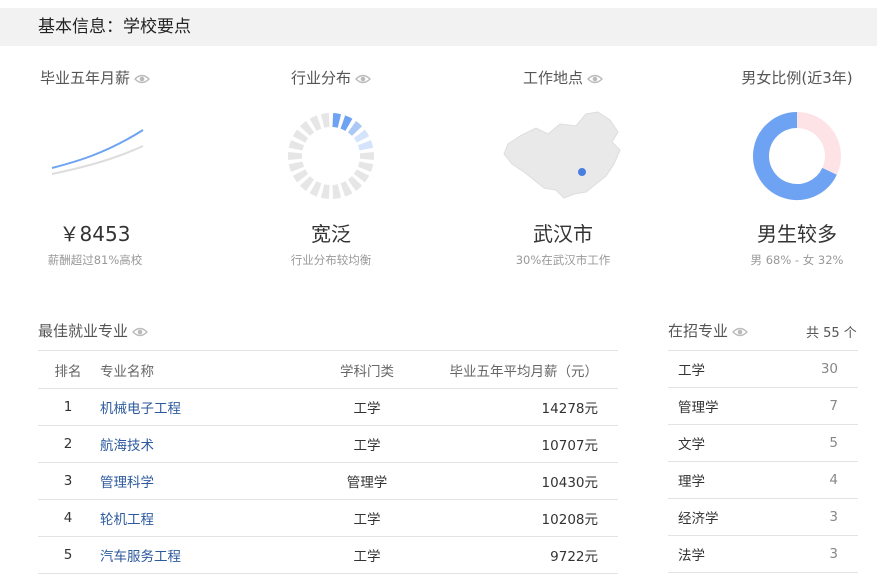 This screenshot has height=574, width=877. What do you see at coordinates (68, 444) in the screenshot?
I see `rank-cell: 2` at bounding box center [68, 444].